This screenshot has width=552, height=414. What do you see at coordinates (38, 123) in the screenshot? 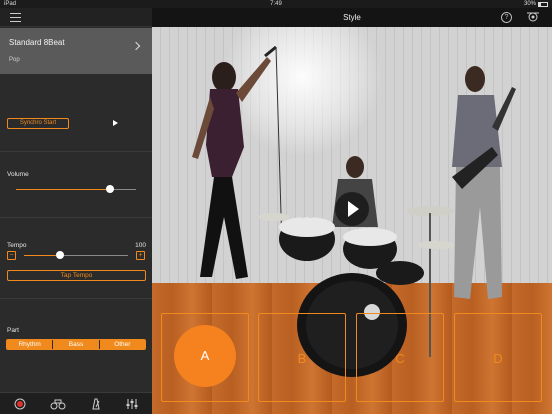
I see `synchro-start-button: Synchro Start` at bounding box center [38, 123].